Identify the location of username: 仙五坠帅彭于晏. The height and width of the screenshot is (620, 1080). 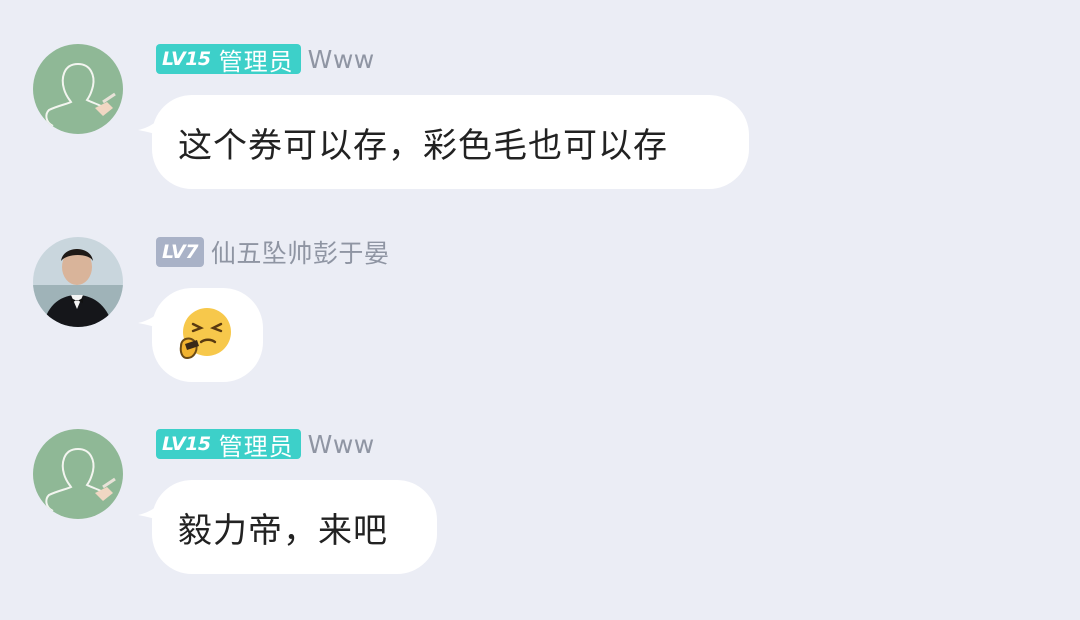
(300, 252).